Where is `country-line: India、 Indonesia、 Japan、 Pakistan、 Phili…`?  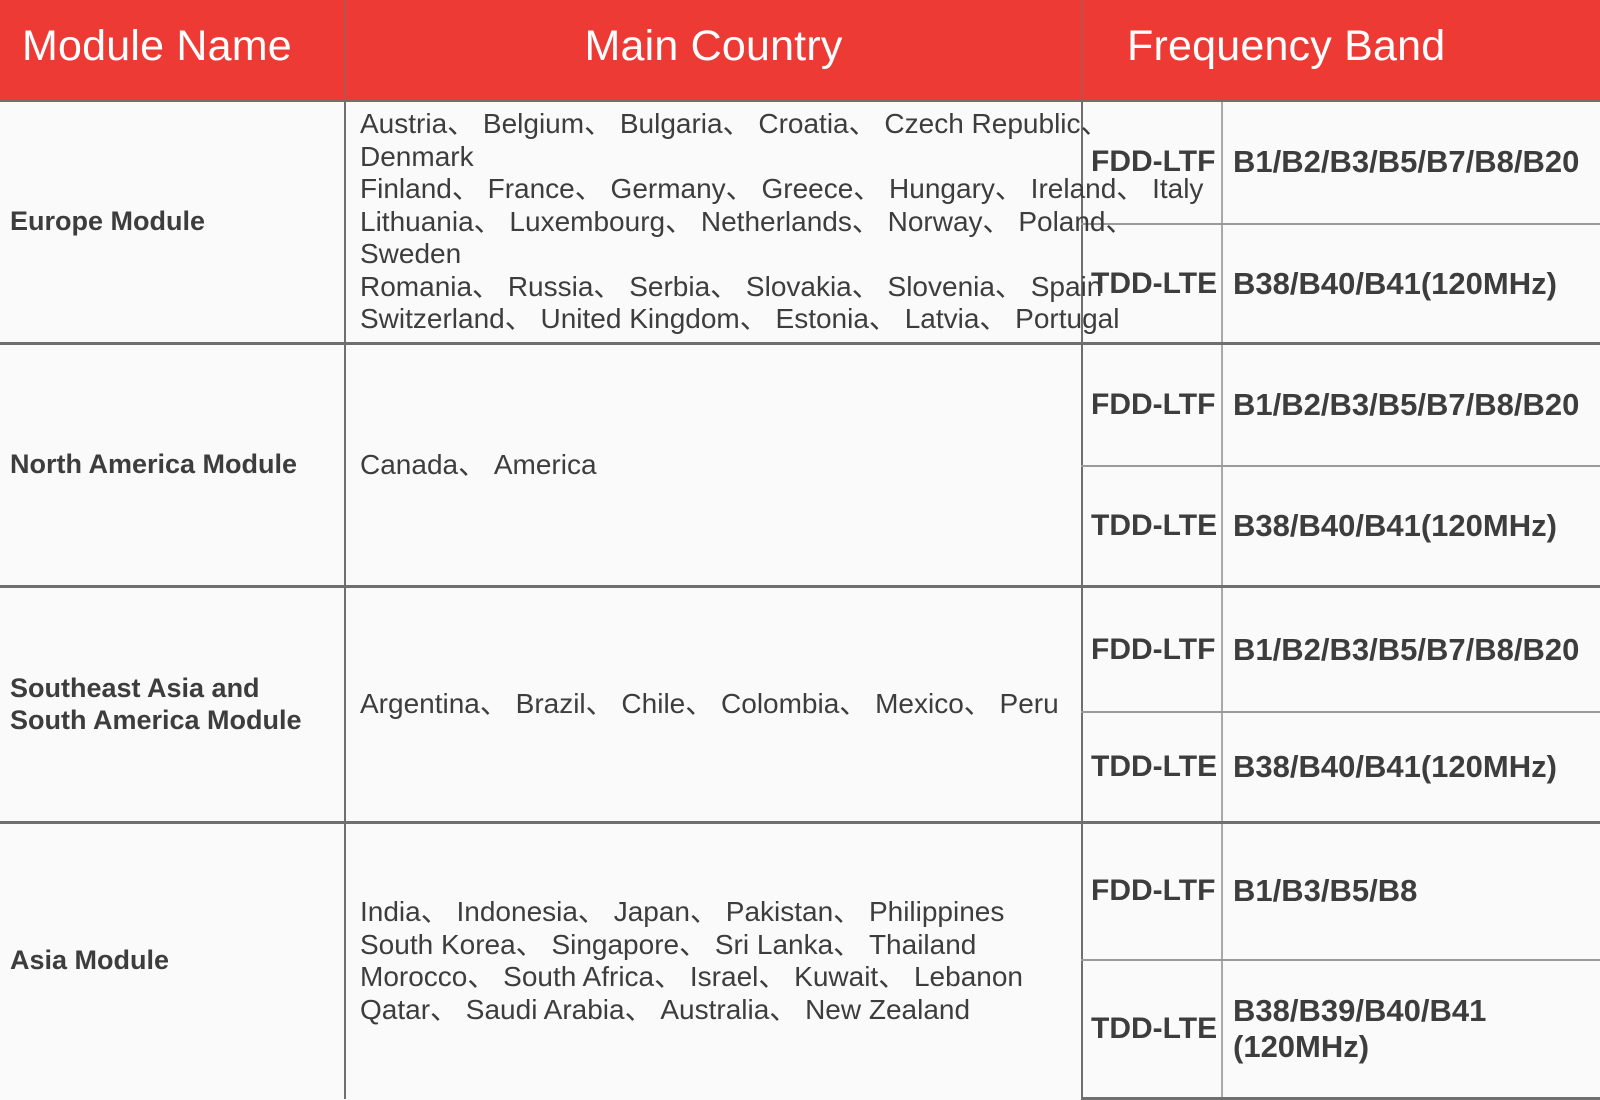
country-line: India、 Indonesia、 Japan、 Pakistan、 Phili… is located at coordinates (682, 912).